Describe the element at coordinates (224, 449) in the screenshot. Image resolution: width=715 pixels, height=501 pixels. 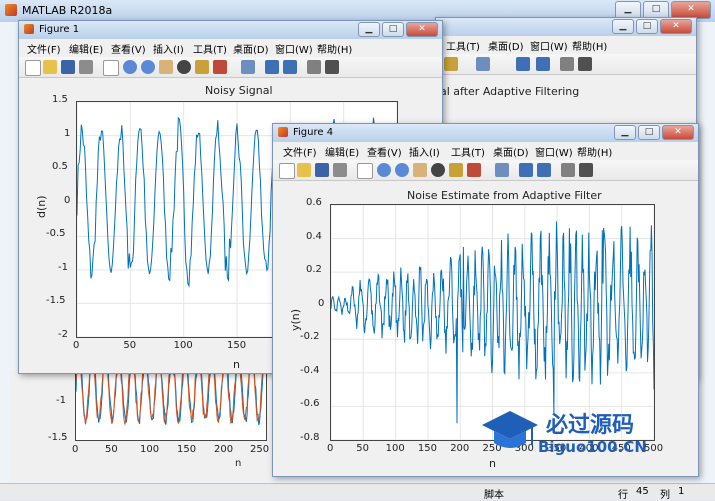
I see `back-xtick: 200` at that location.